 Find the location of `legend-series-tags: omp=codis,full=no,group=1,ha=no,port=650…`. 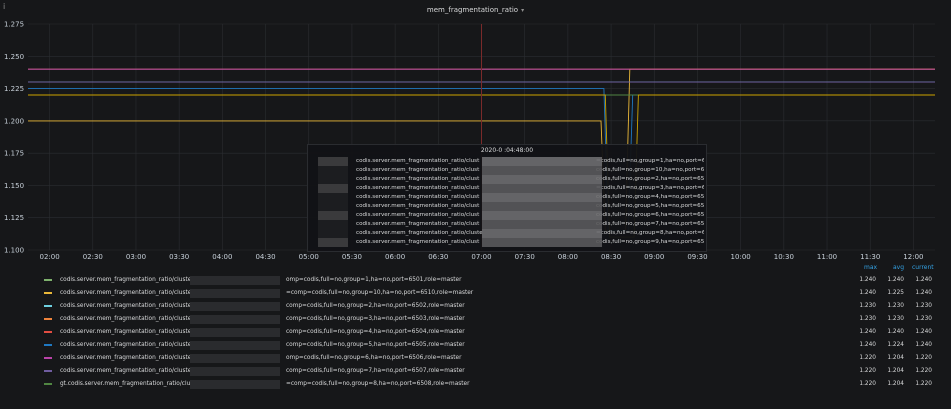

legend-series-tags: omp=codis,full=no,group=1,ha=no,port=650… is located at coordinates (373, 280).